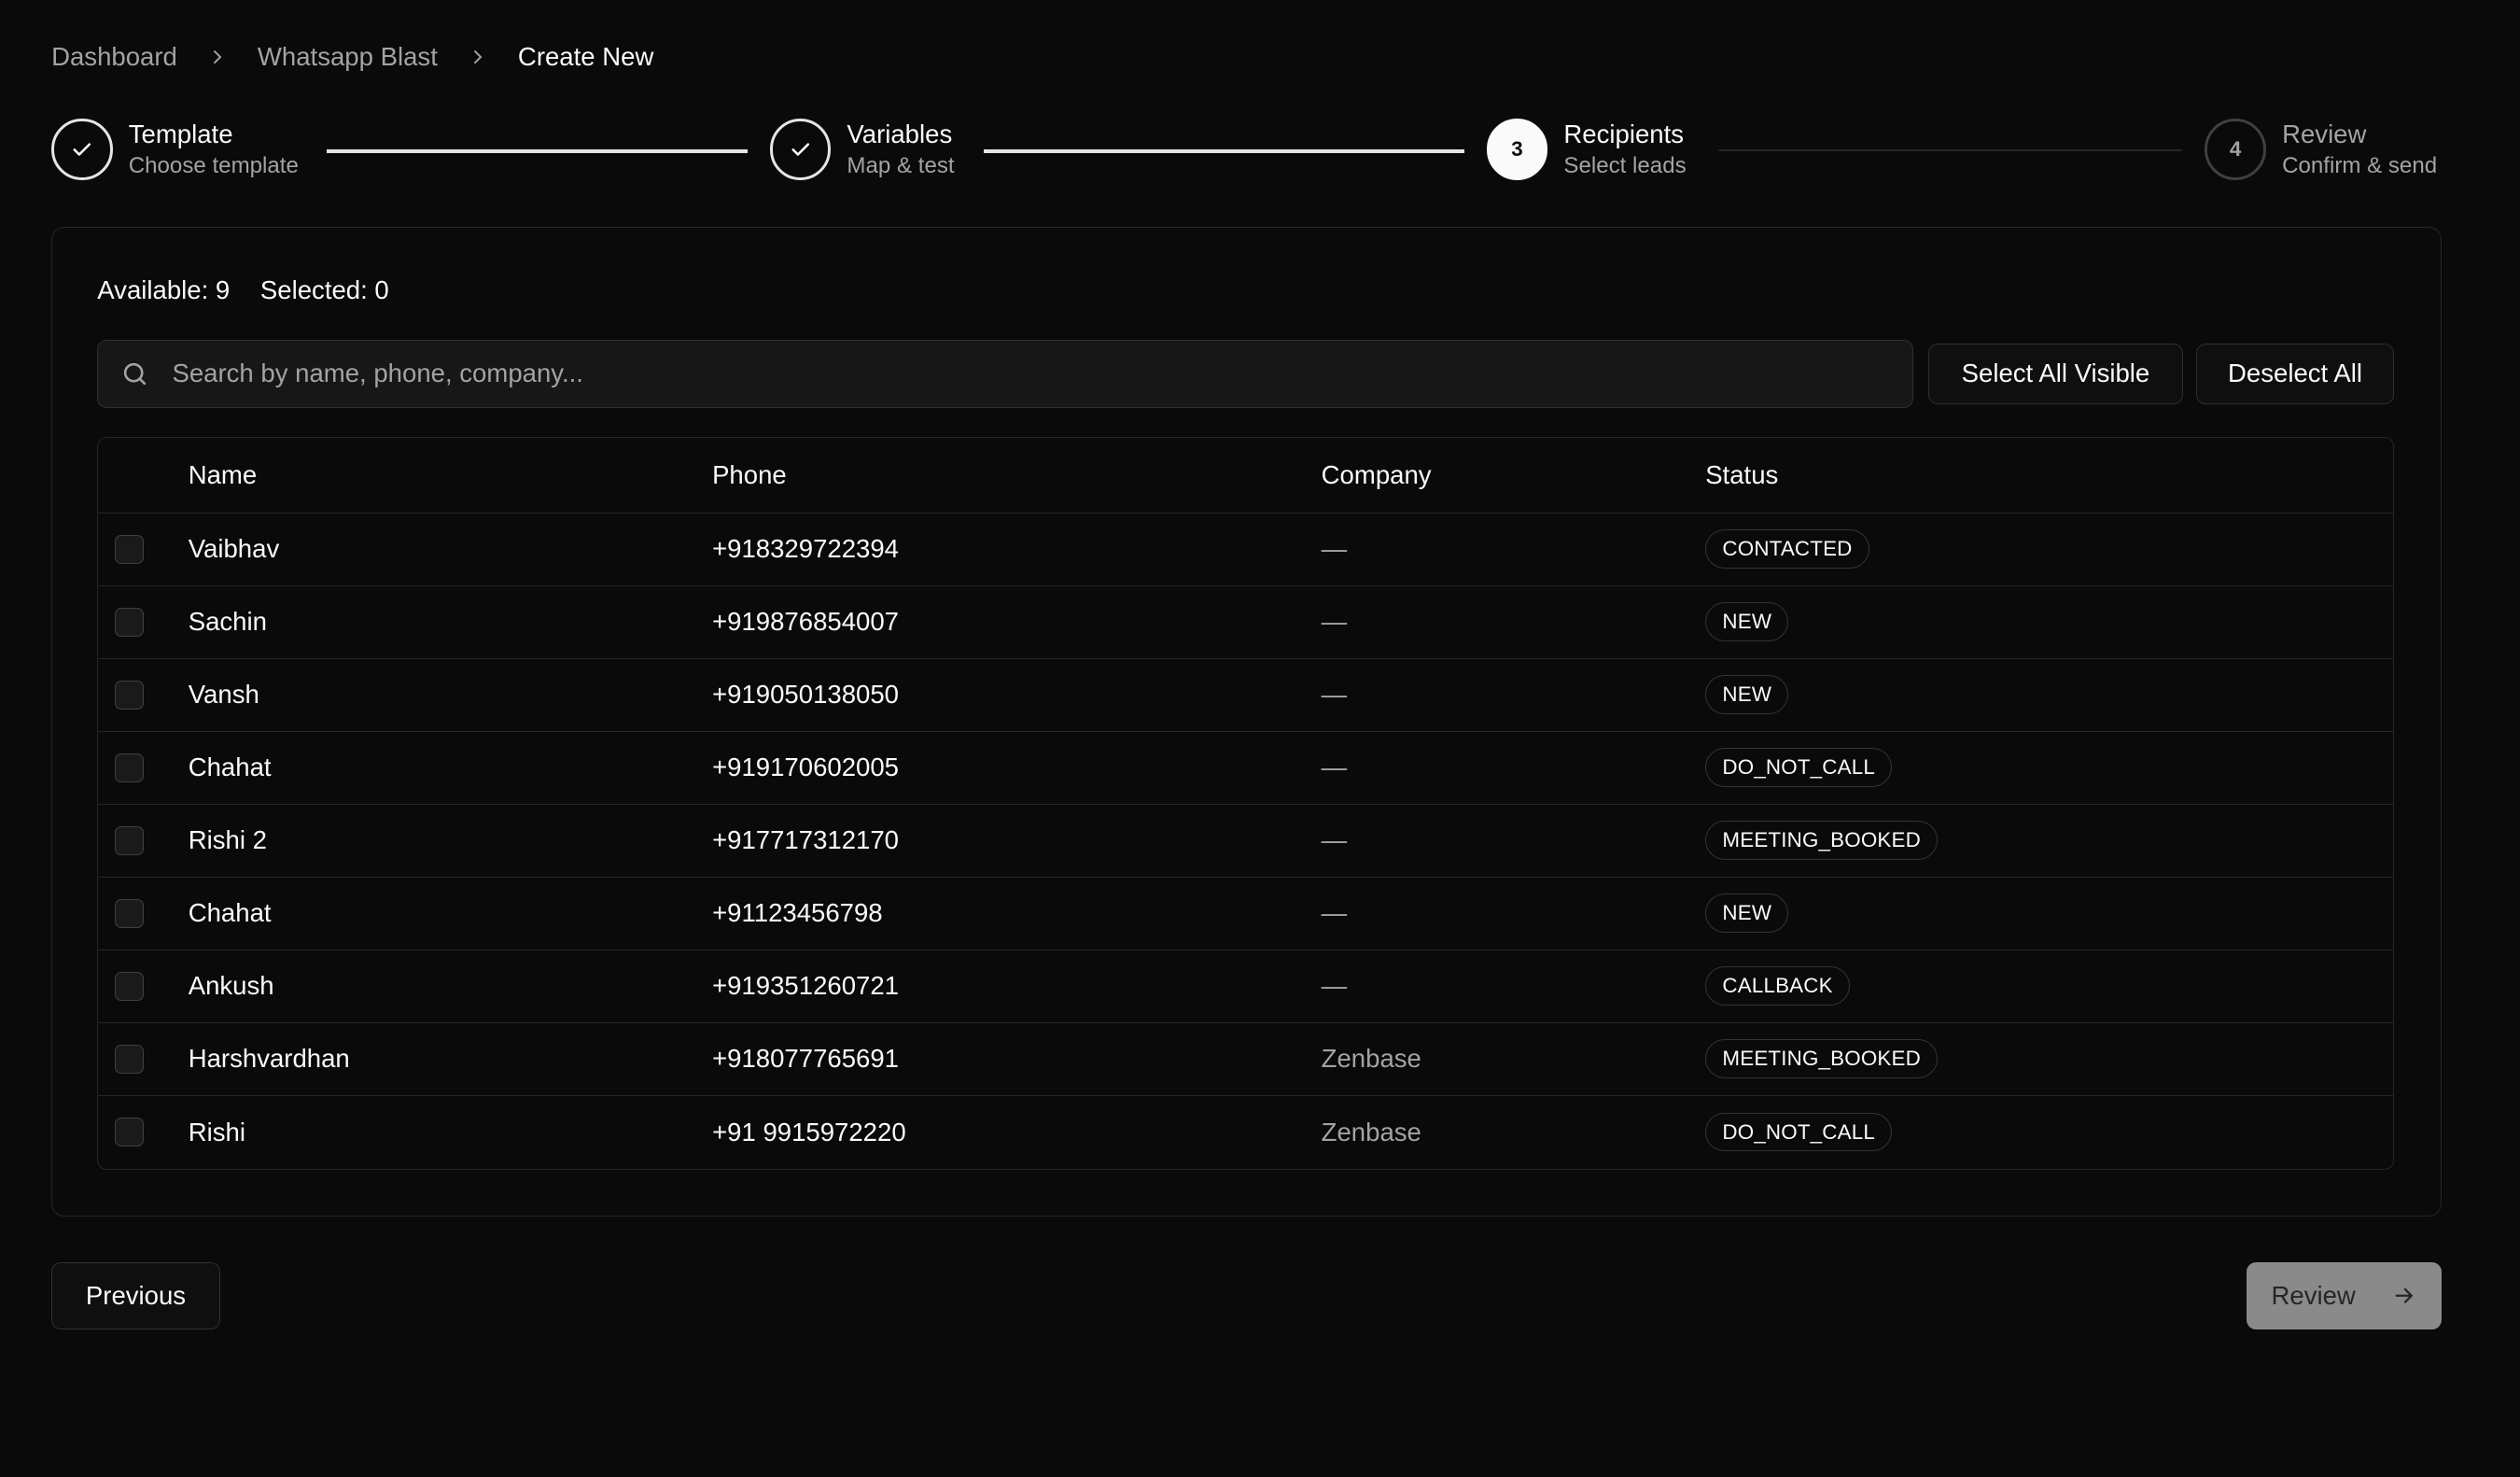  What do you see at coordinates (213, 165) in the screenshot?
I see `step-subtitle: Choose template` at bounding box center [213, 165].